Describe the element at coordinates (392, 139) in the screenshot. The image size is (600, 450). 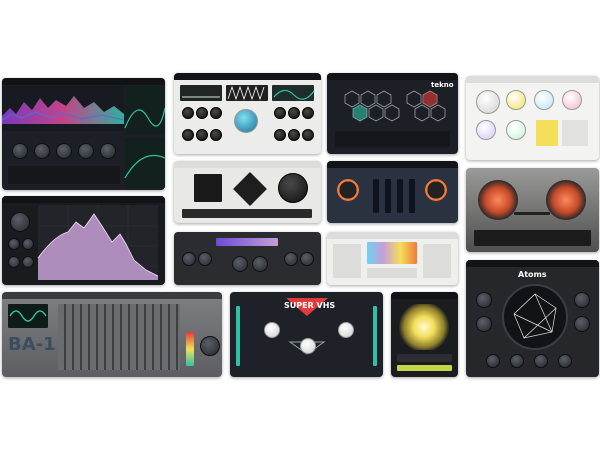
I see `step-row` at that location.